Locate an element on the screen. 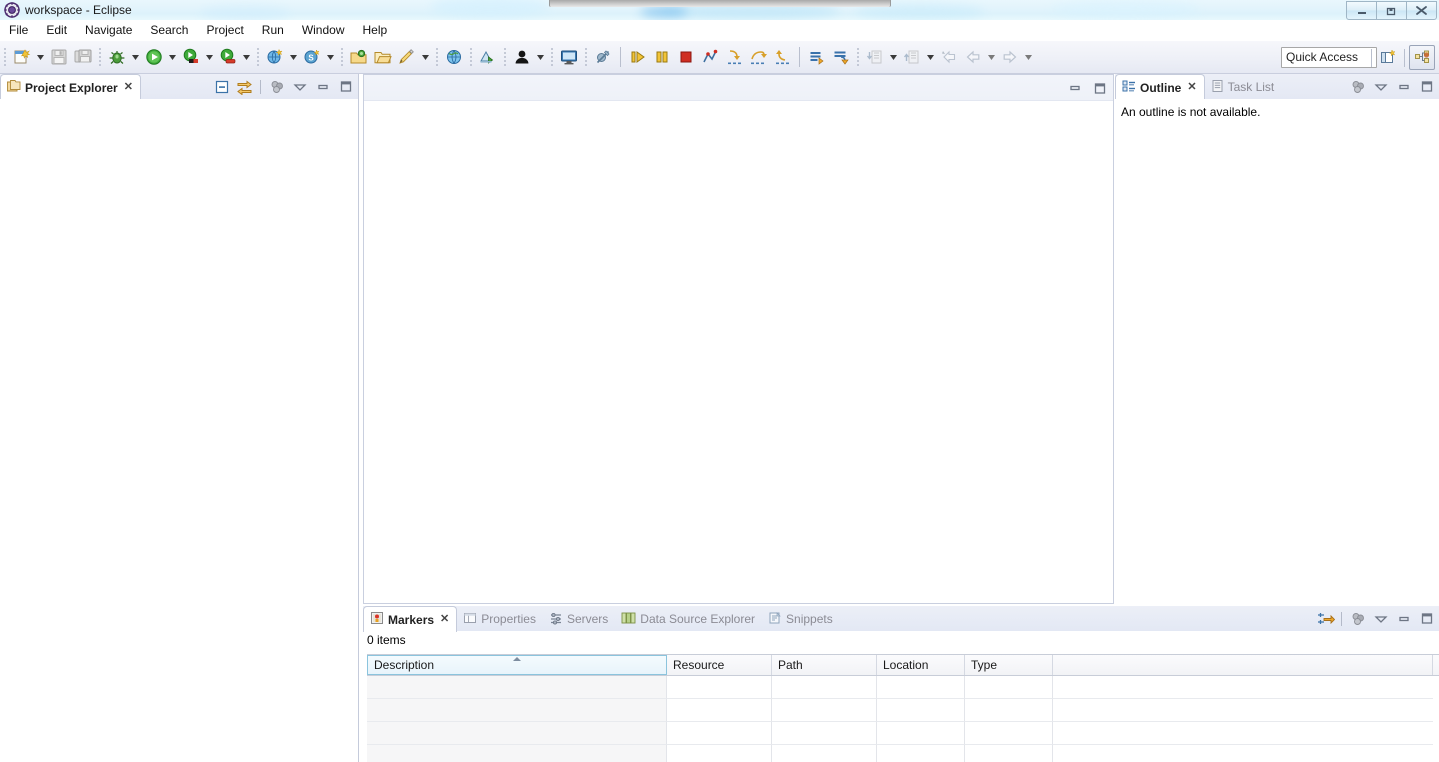  tab-outline: Outline ✕ is located at coordinates (1160, 87).